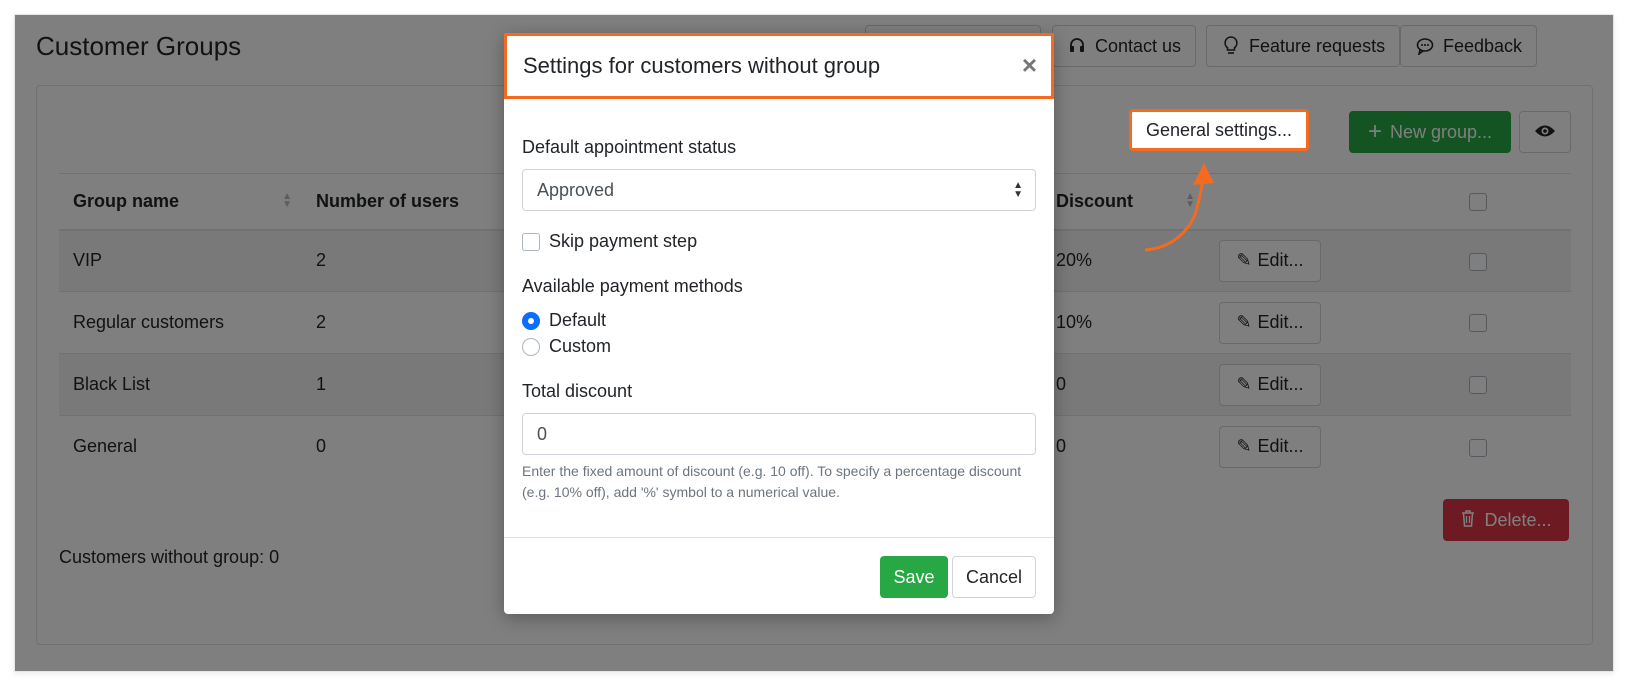  I want to click on cancel-button: Cancel, so click(994, 577).